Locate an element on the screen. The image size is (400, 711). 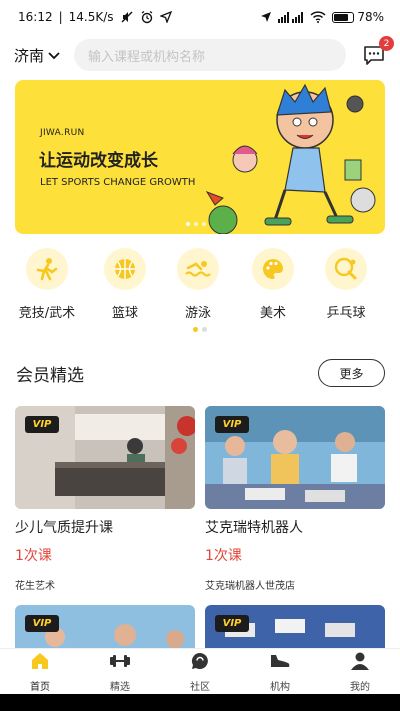
status-time: 16:12 is located at coordinates (35, 17).